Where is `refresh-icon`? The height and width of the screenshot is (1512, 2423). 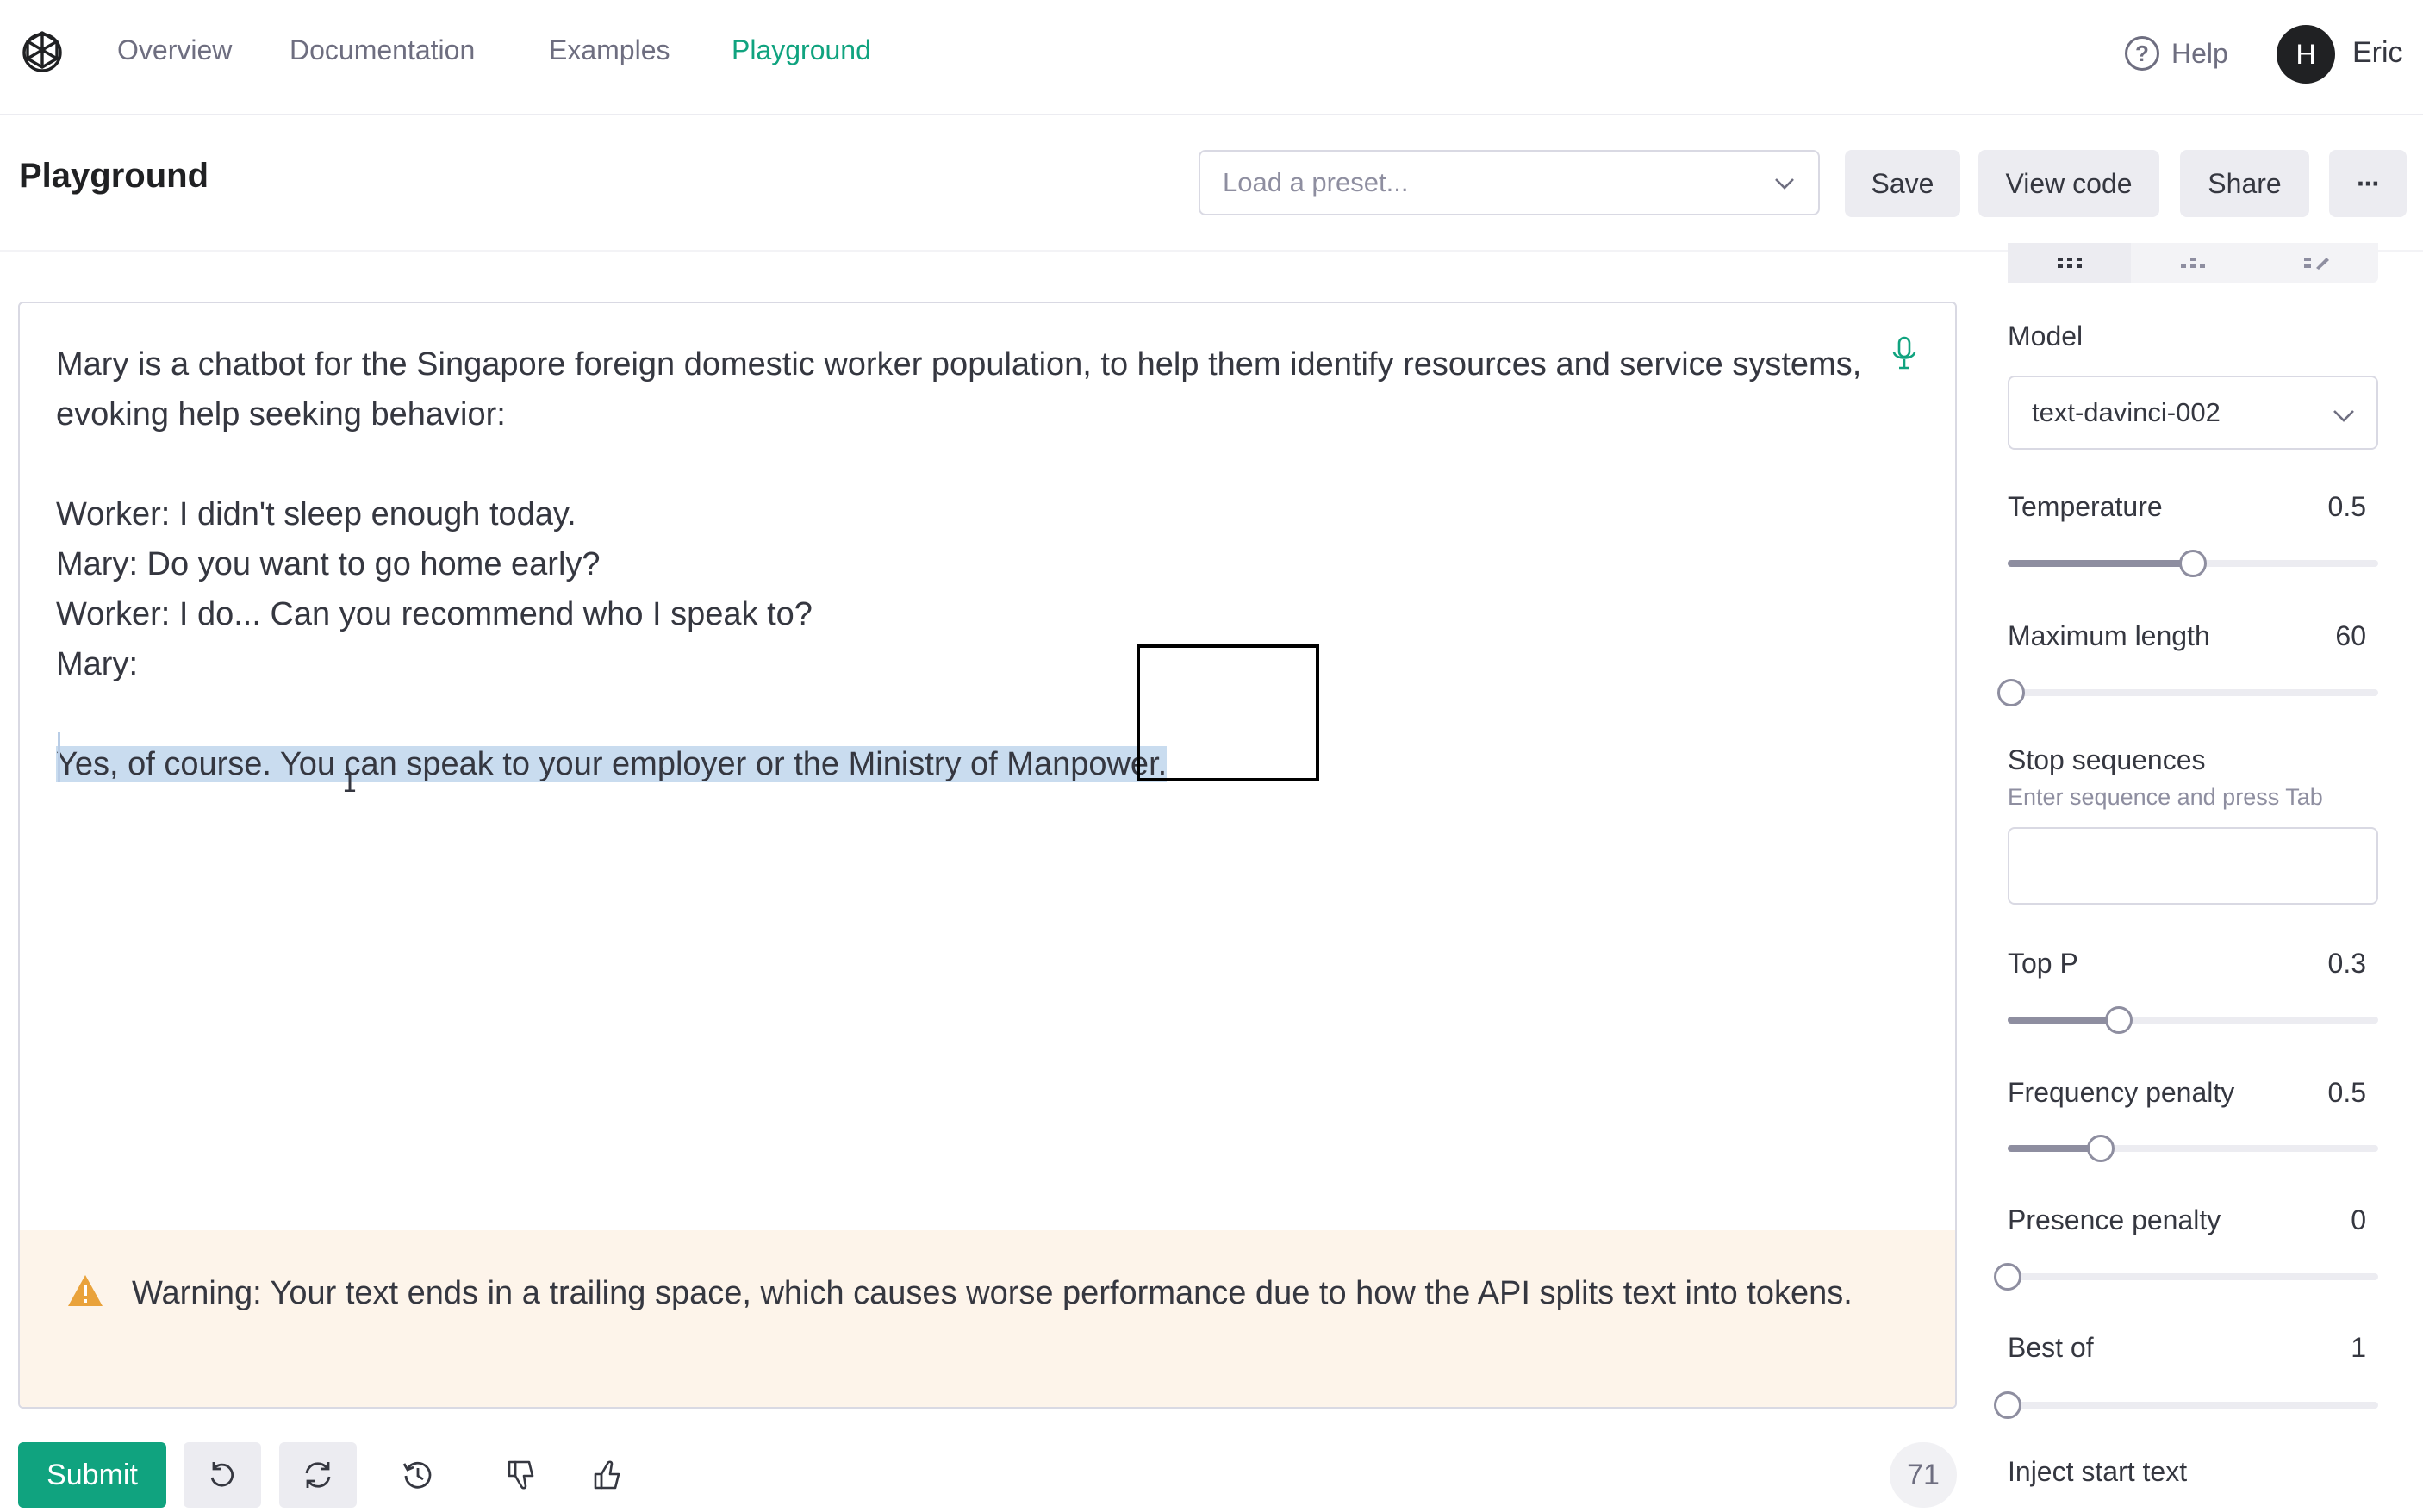 refresh-icon is located at coordinates (318, 1475).